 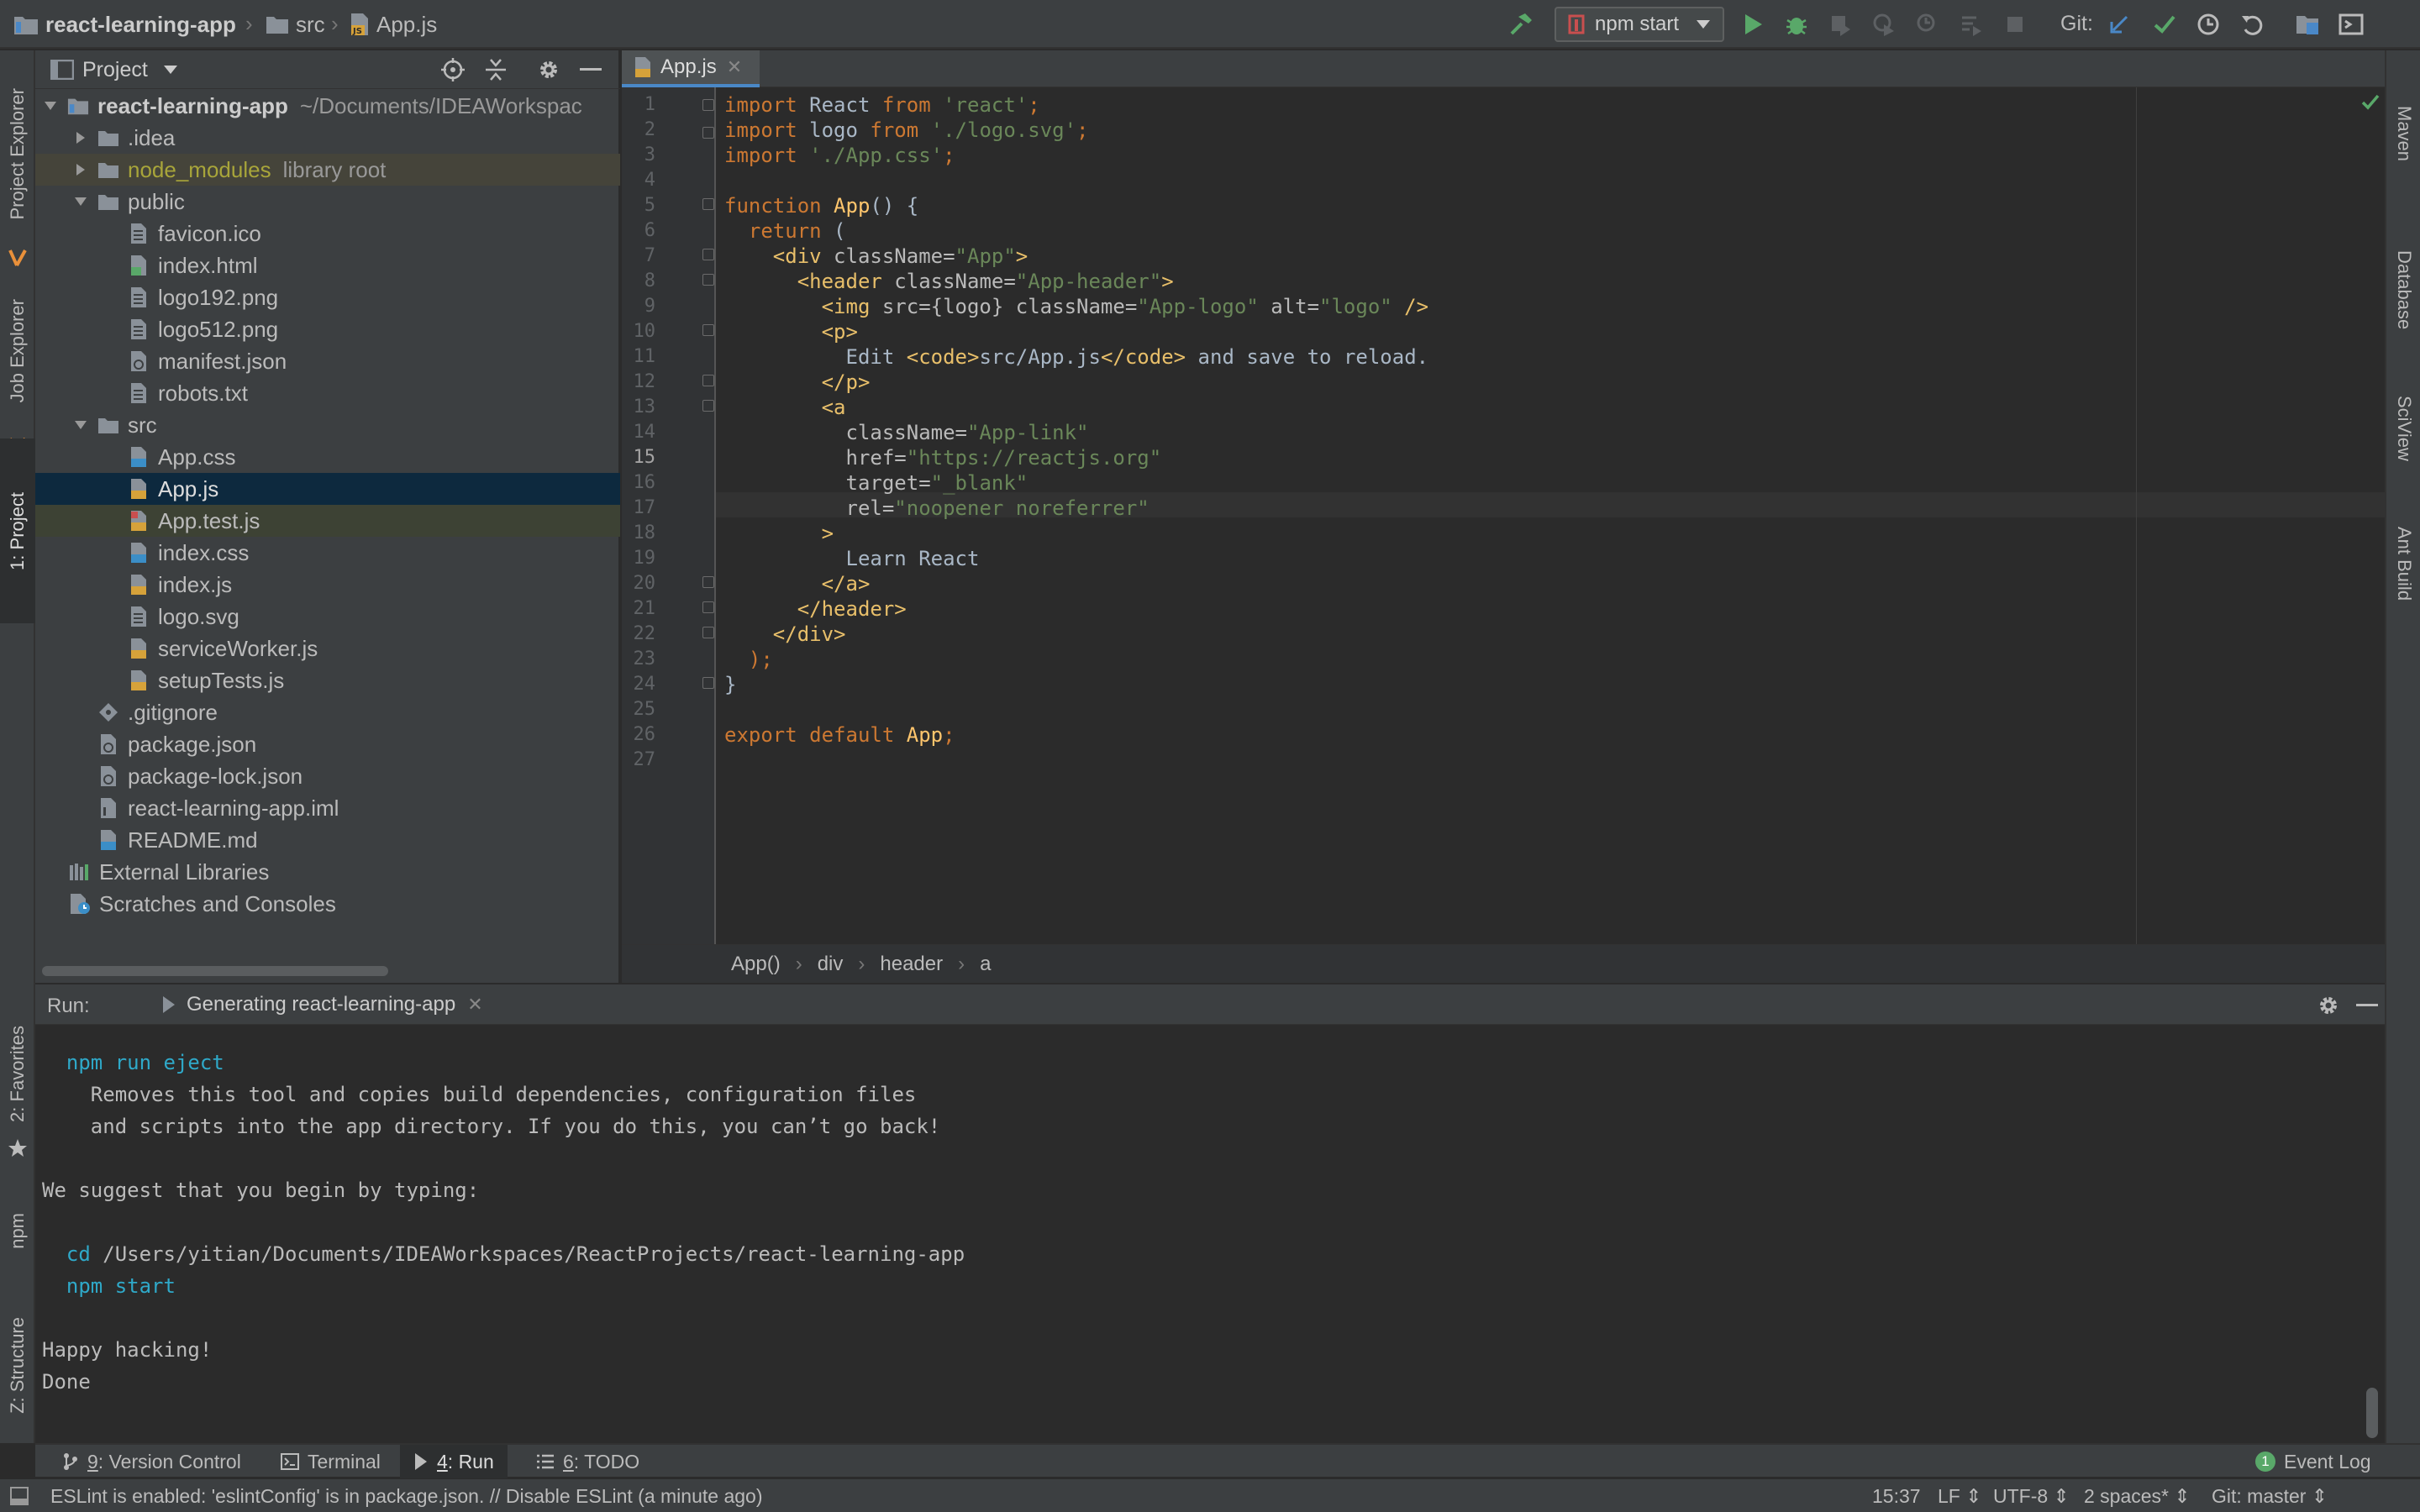 I want to click on tab-project: 1: Project, so click(x=17, y=530).